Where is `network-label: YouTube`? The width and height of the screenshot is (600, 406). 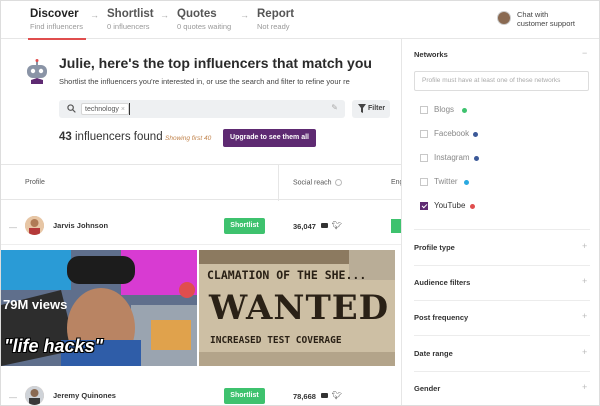
network-label: YouTube is located at coordinates (450, 205).